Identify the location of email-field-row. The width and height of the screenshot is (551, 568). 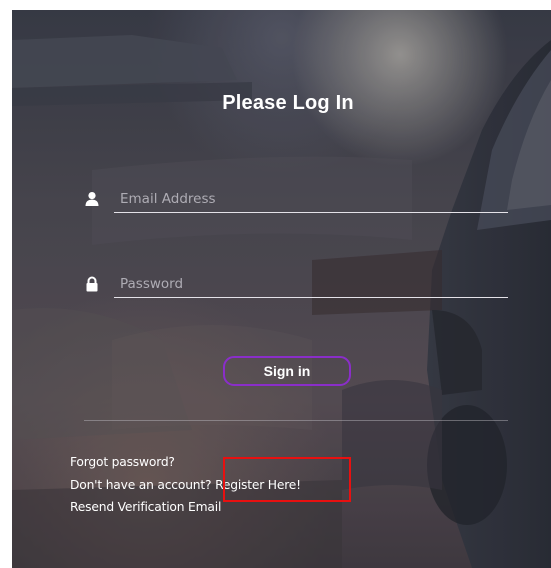
(296, 200).